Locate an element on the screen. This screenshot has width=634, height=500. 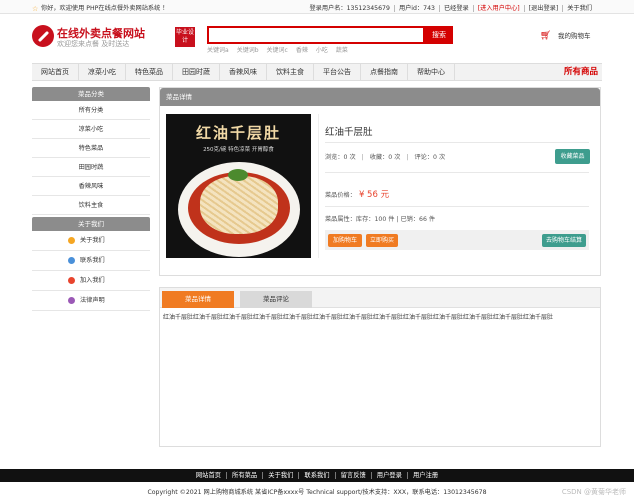
footer-link-about: 关于我们 is located at coordinates (280, 475).